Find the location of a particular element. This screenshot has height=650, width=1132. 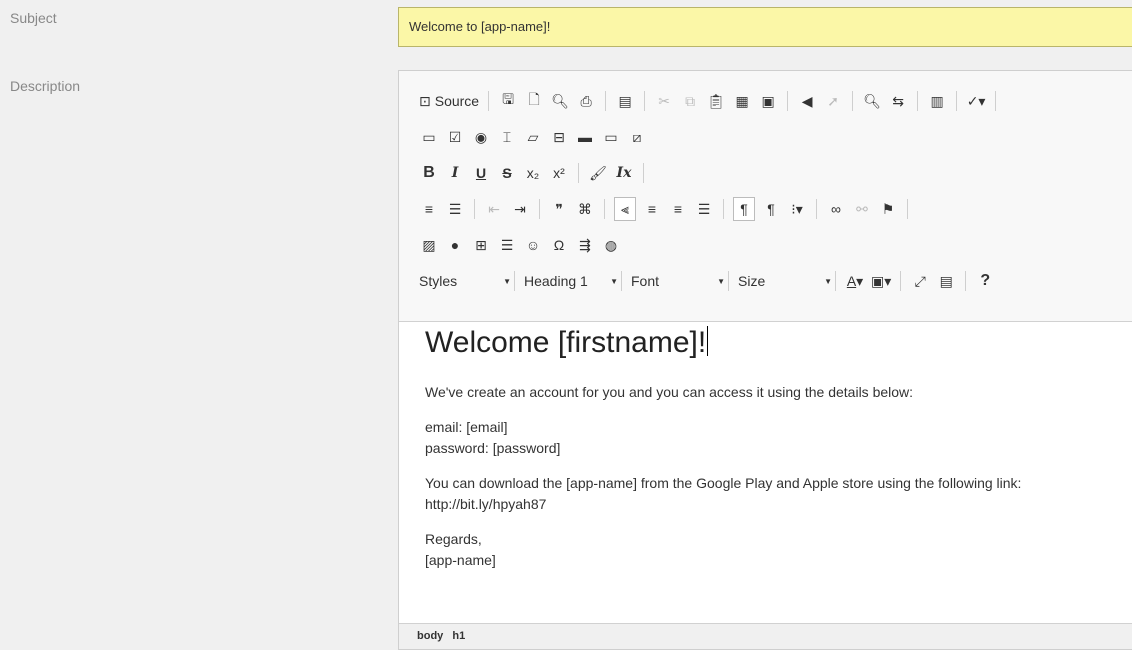

toolbar-row-paragraph: ≡ ☰ ⇤ ⇥ ❞ ⌘ ⫷ ≡ ≡ ☰ ¶ ¶ ⁝▾ ∞ ⚯ ⚑ is located at coordinates (765, 209).